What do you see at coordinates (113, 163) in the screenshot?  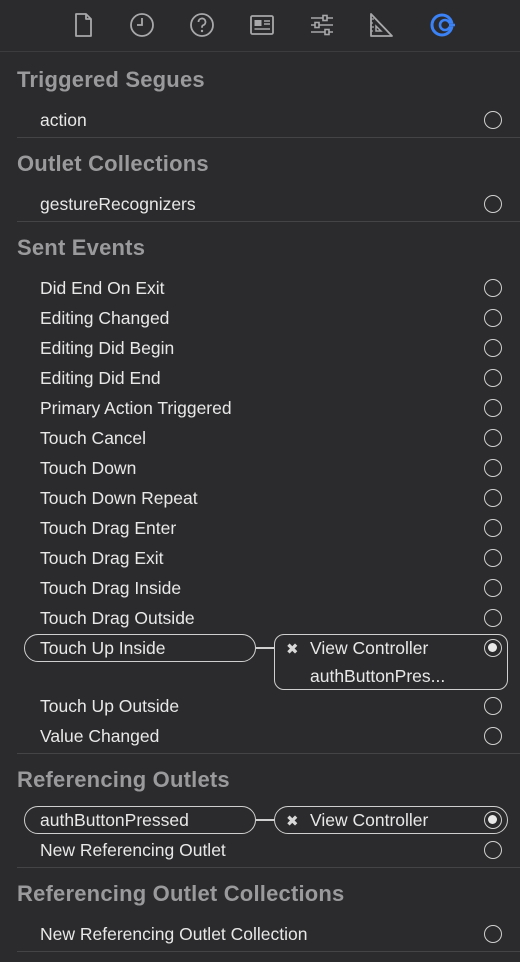 I see `section-title-outlet-collections: Outlet Collections` at bounding box center [113, 163].